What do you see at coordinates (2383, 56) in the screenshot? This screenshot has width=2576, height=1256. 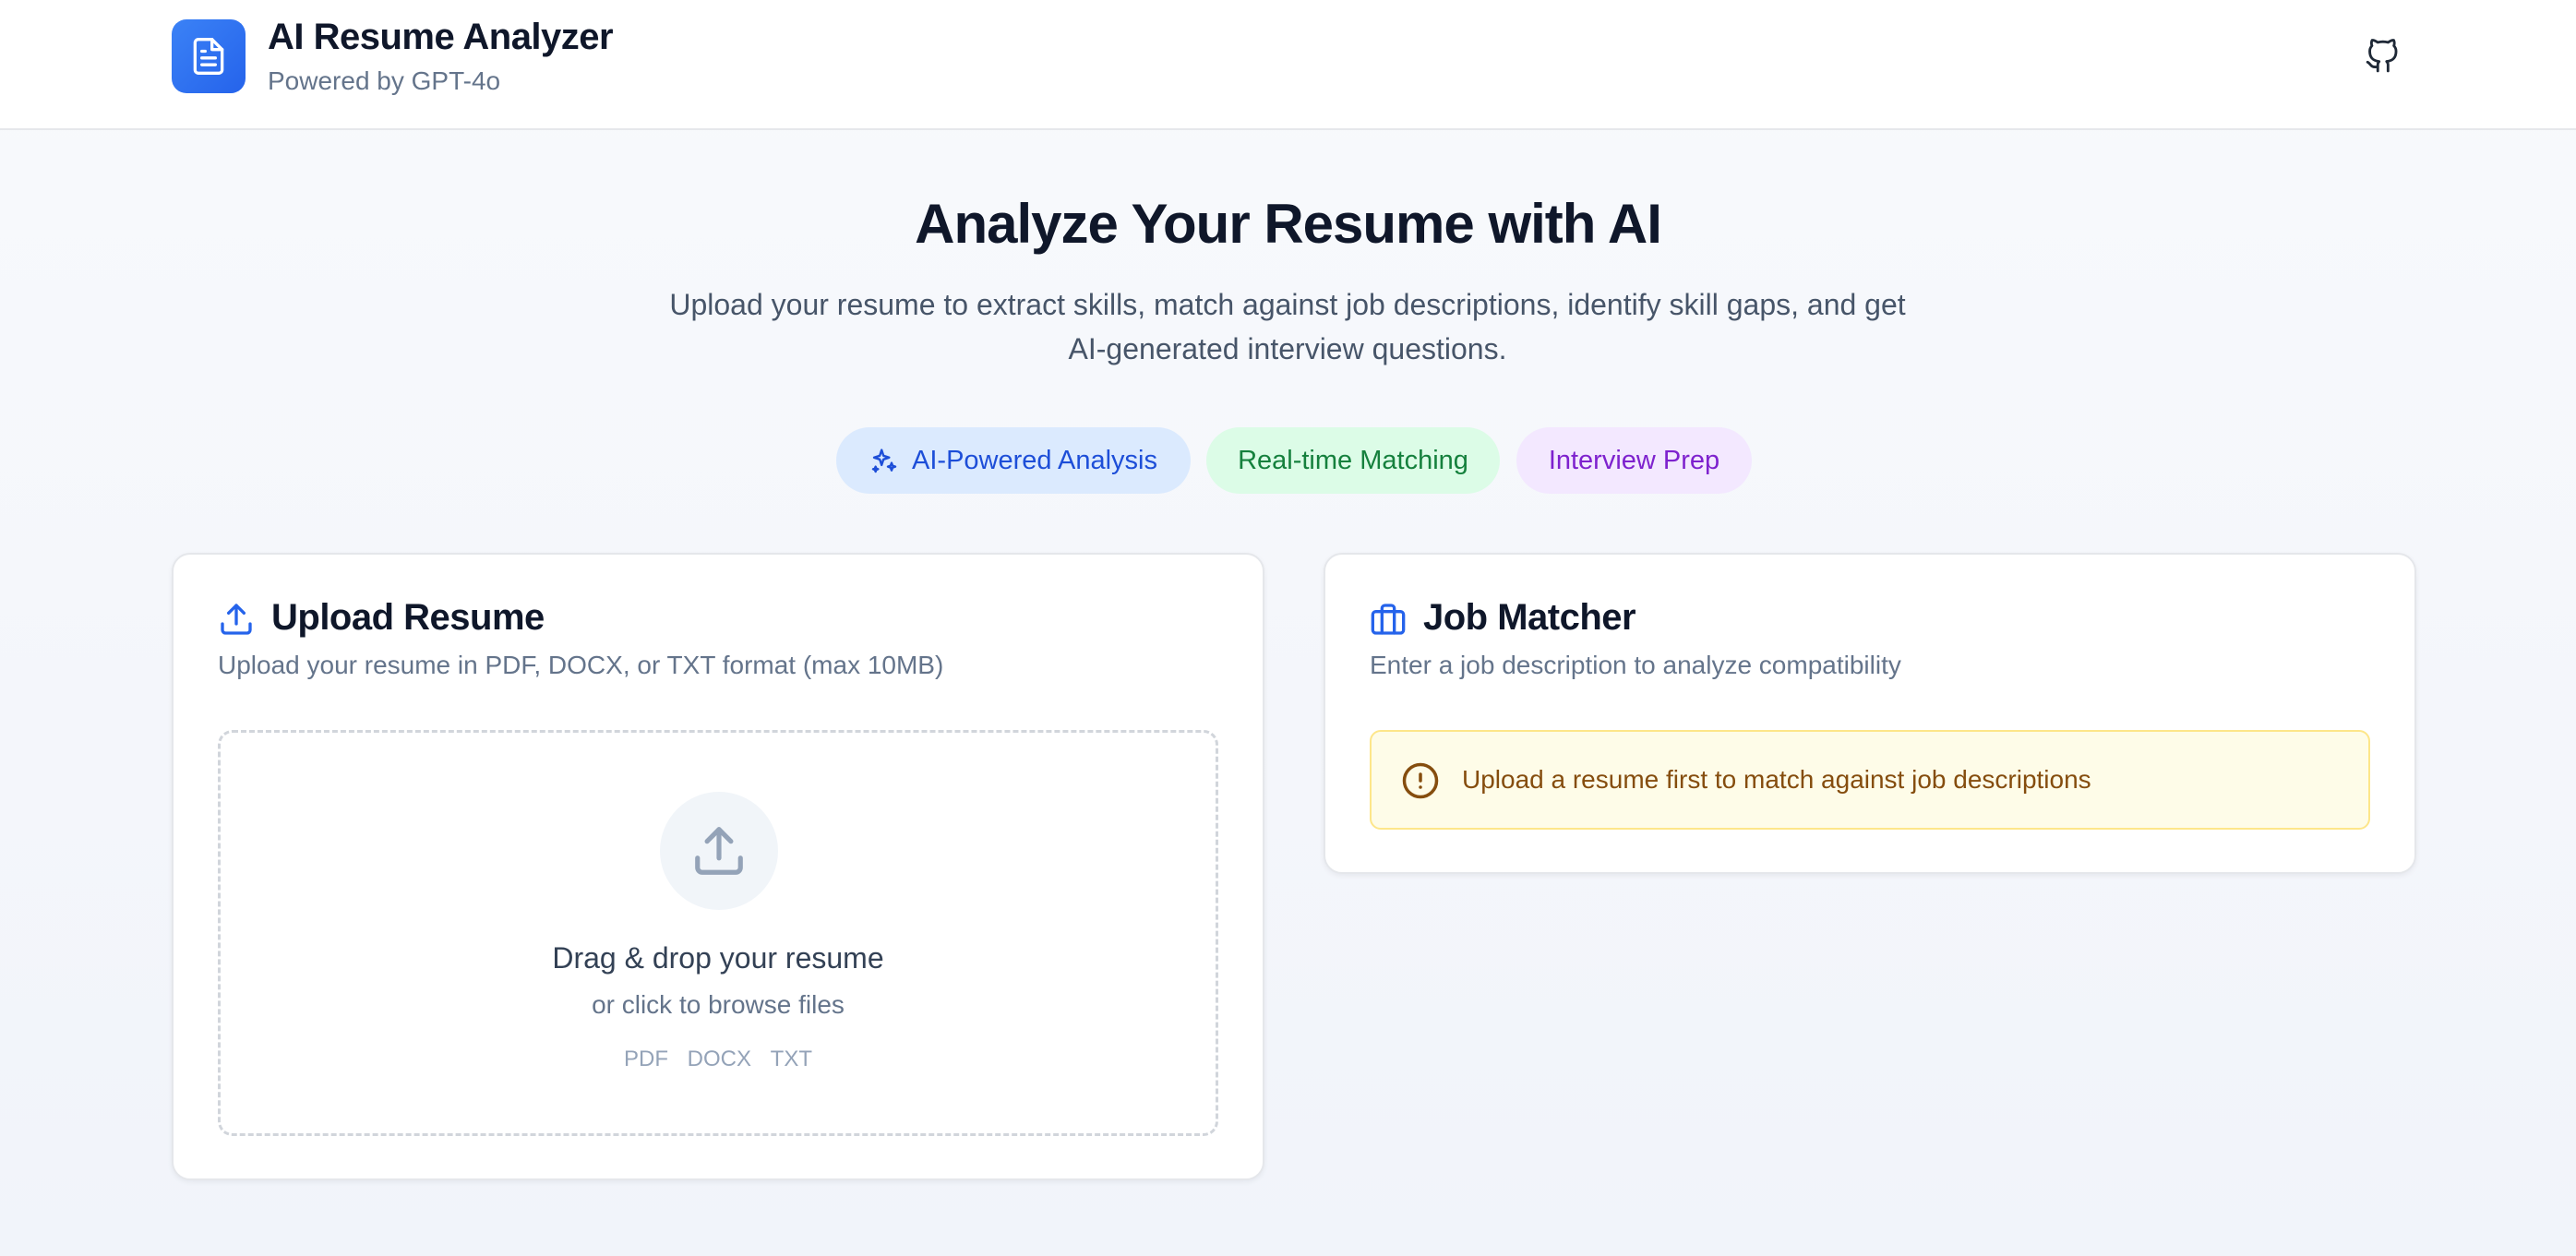 I see `github-icon` at bounding box center [2383, 56].